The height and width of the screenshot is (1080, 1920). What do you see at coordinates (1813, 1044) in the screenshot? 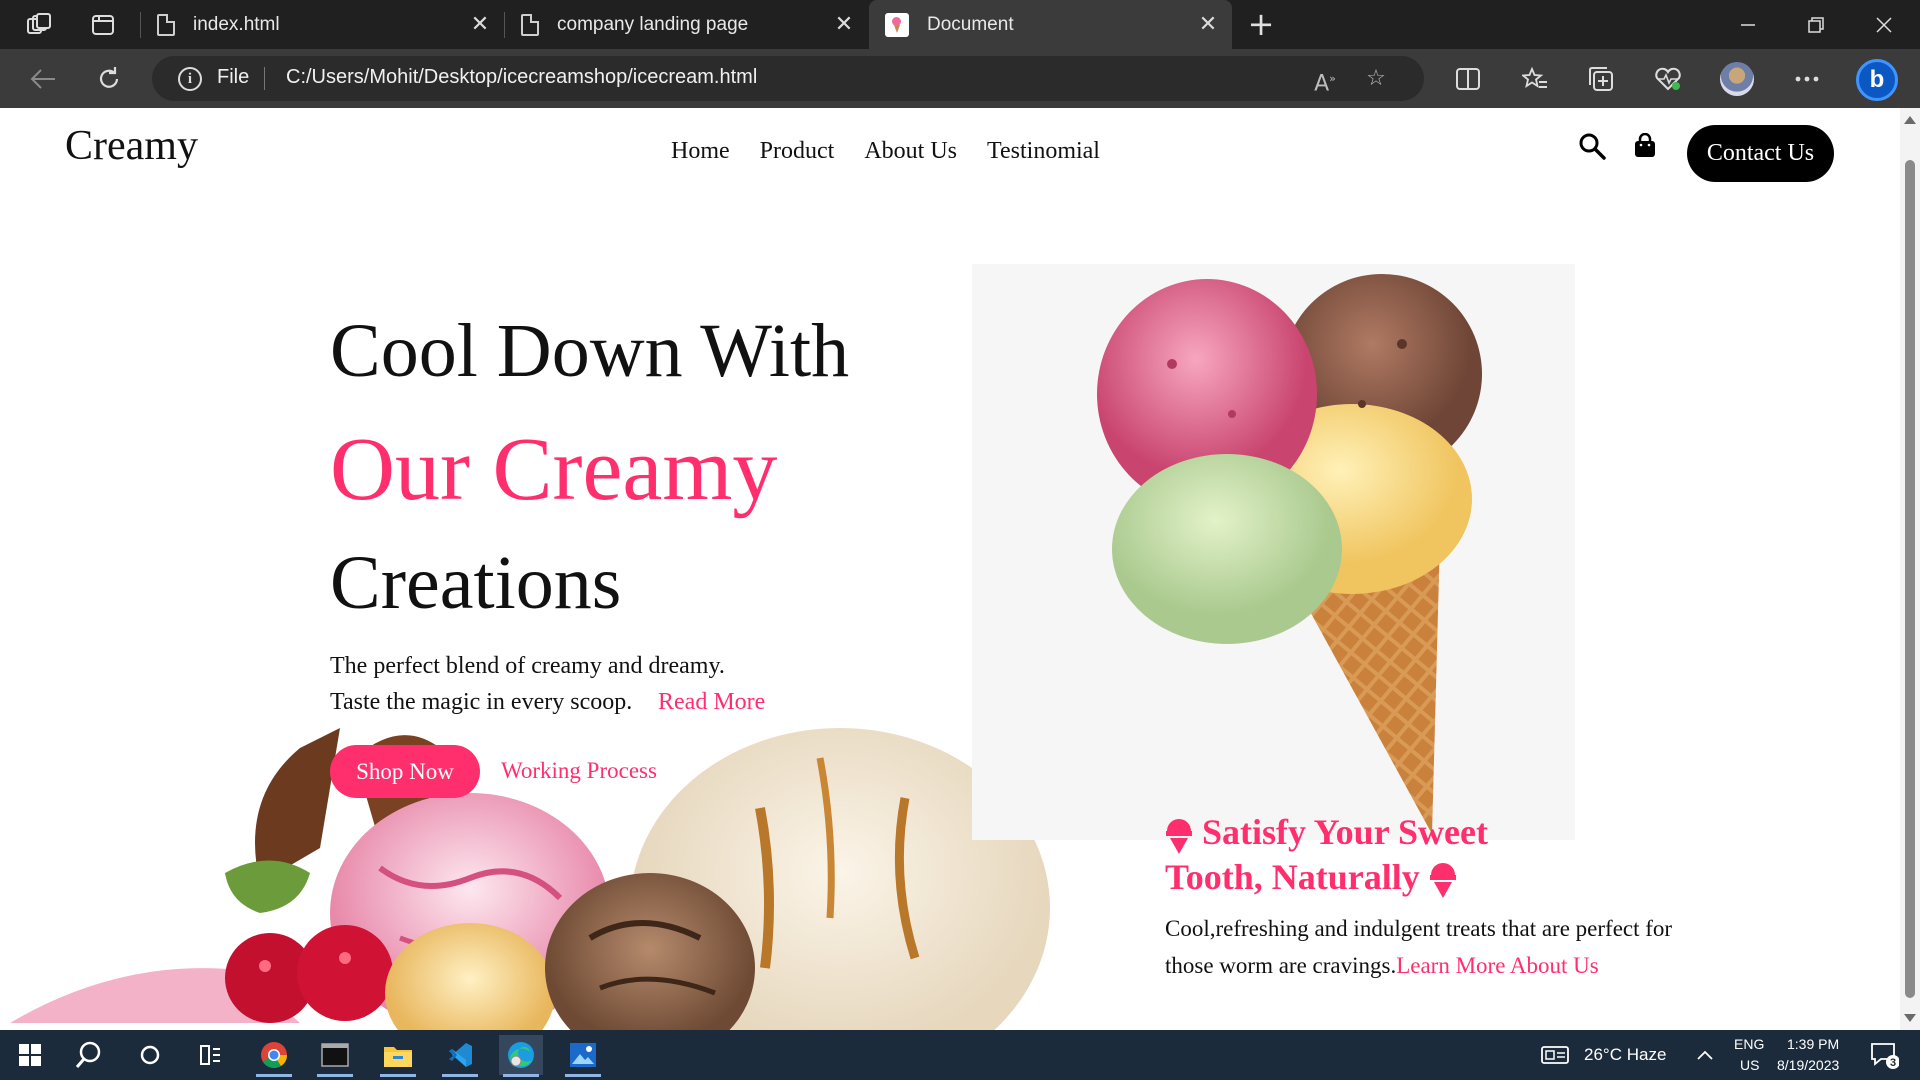
I see `clock-time: 1:39 PM` at bounding box center [1813, 1044].